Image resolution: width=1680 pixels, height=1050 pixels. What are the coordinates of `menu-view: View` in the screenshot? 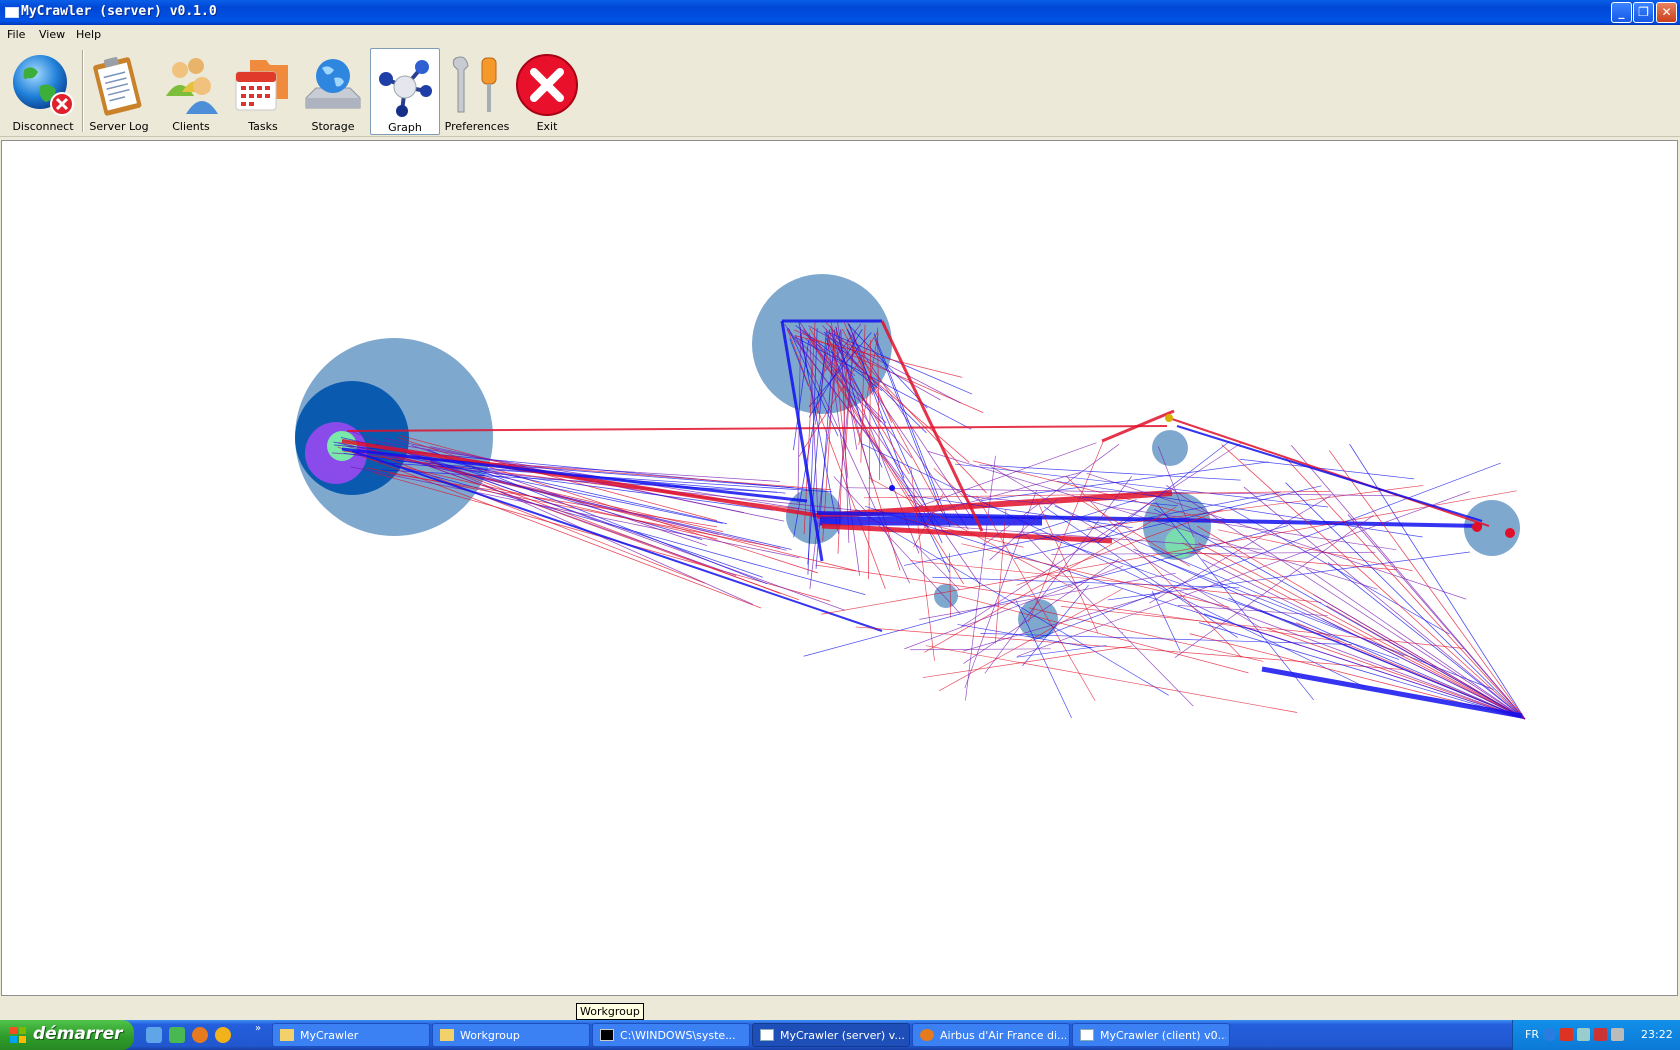 It's located at (52, 34).